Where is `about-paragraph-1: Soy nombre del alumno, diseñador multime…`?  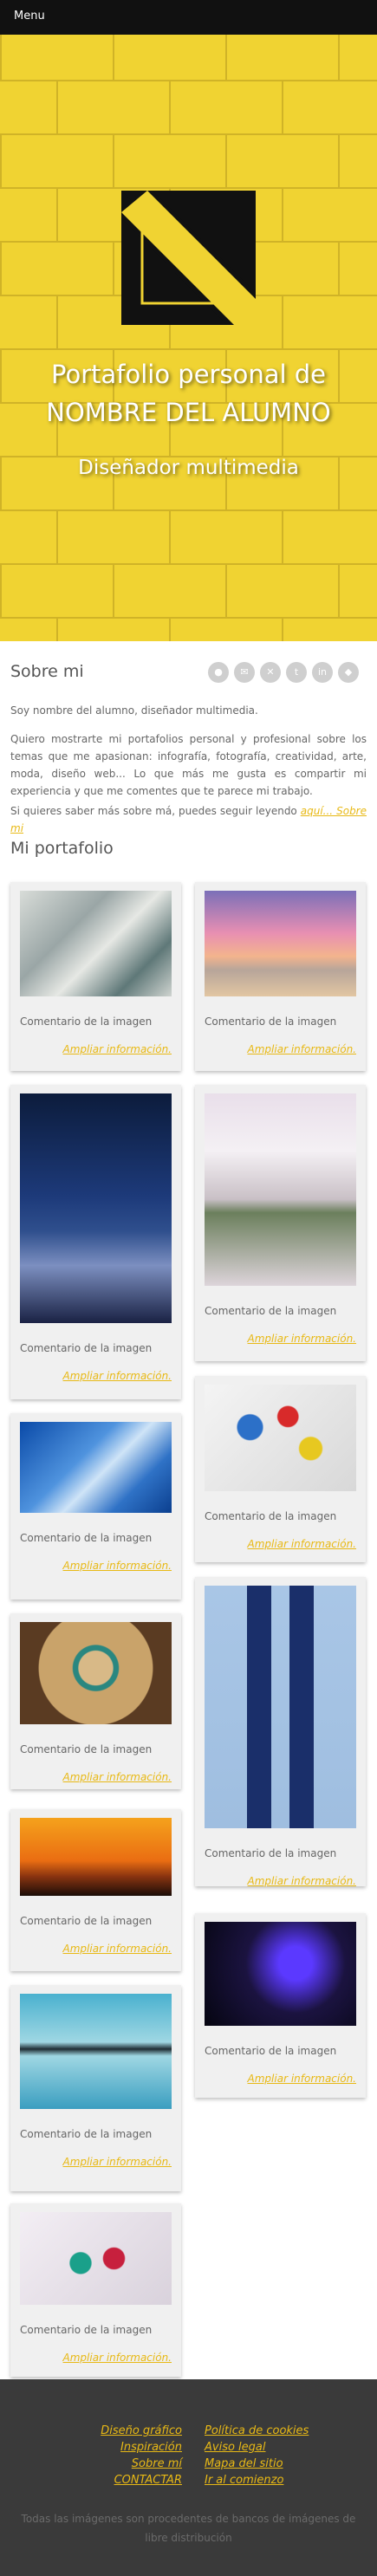
about-paragraph-1: Soy nombre del alumno, diseñador multime… is located at coordinates (134, 710).